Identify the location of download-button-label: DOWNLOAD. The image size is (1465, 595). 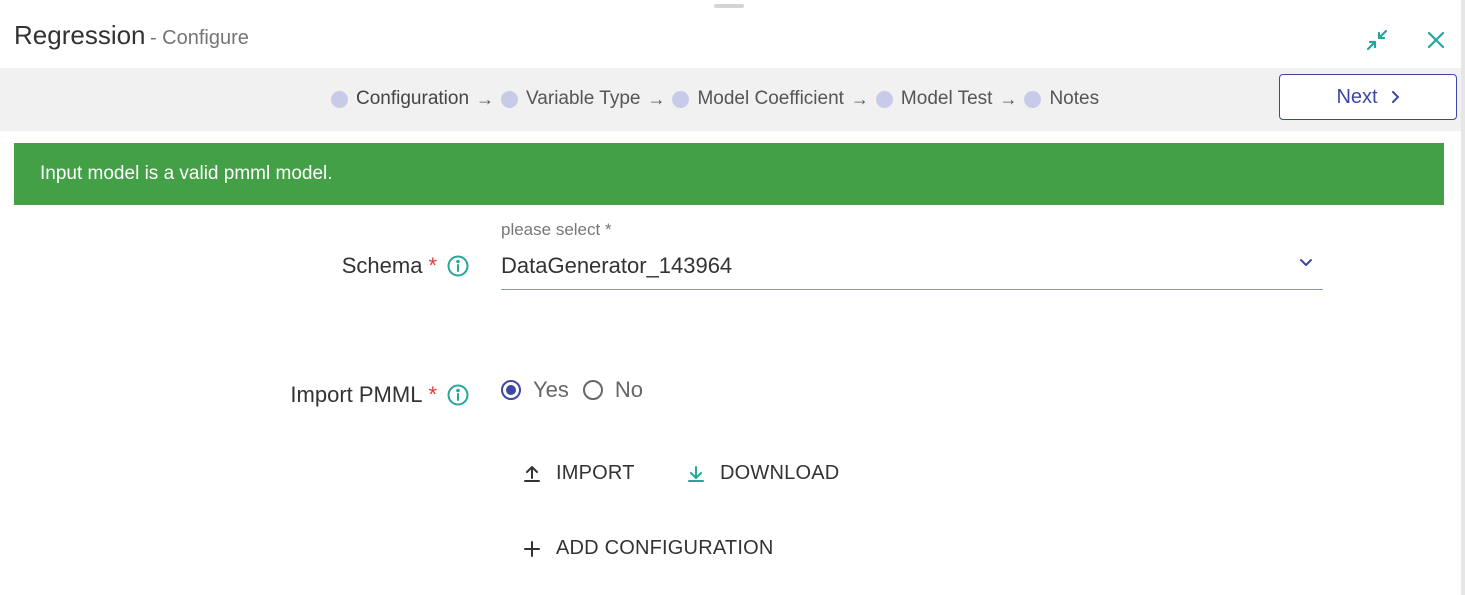
(780, 473).